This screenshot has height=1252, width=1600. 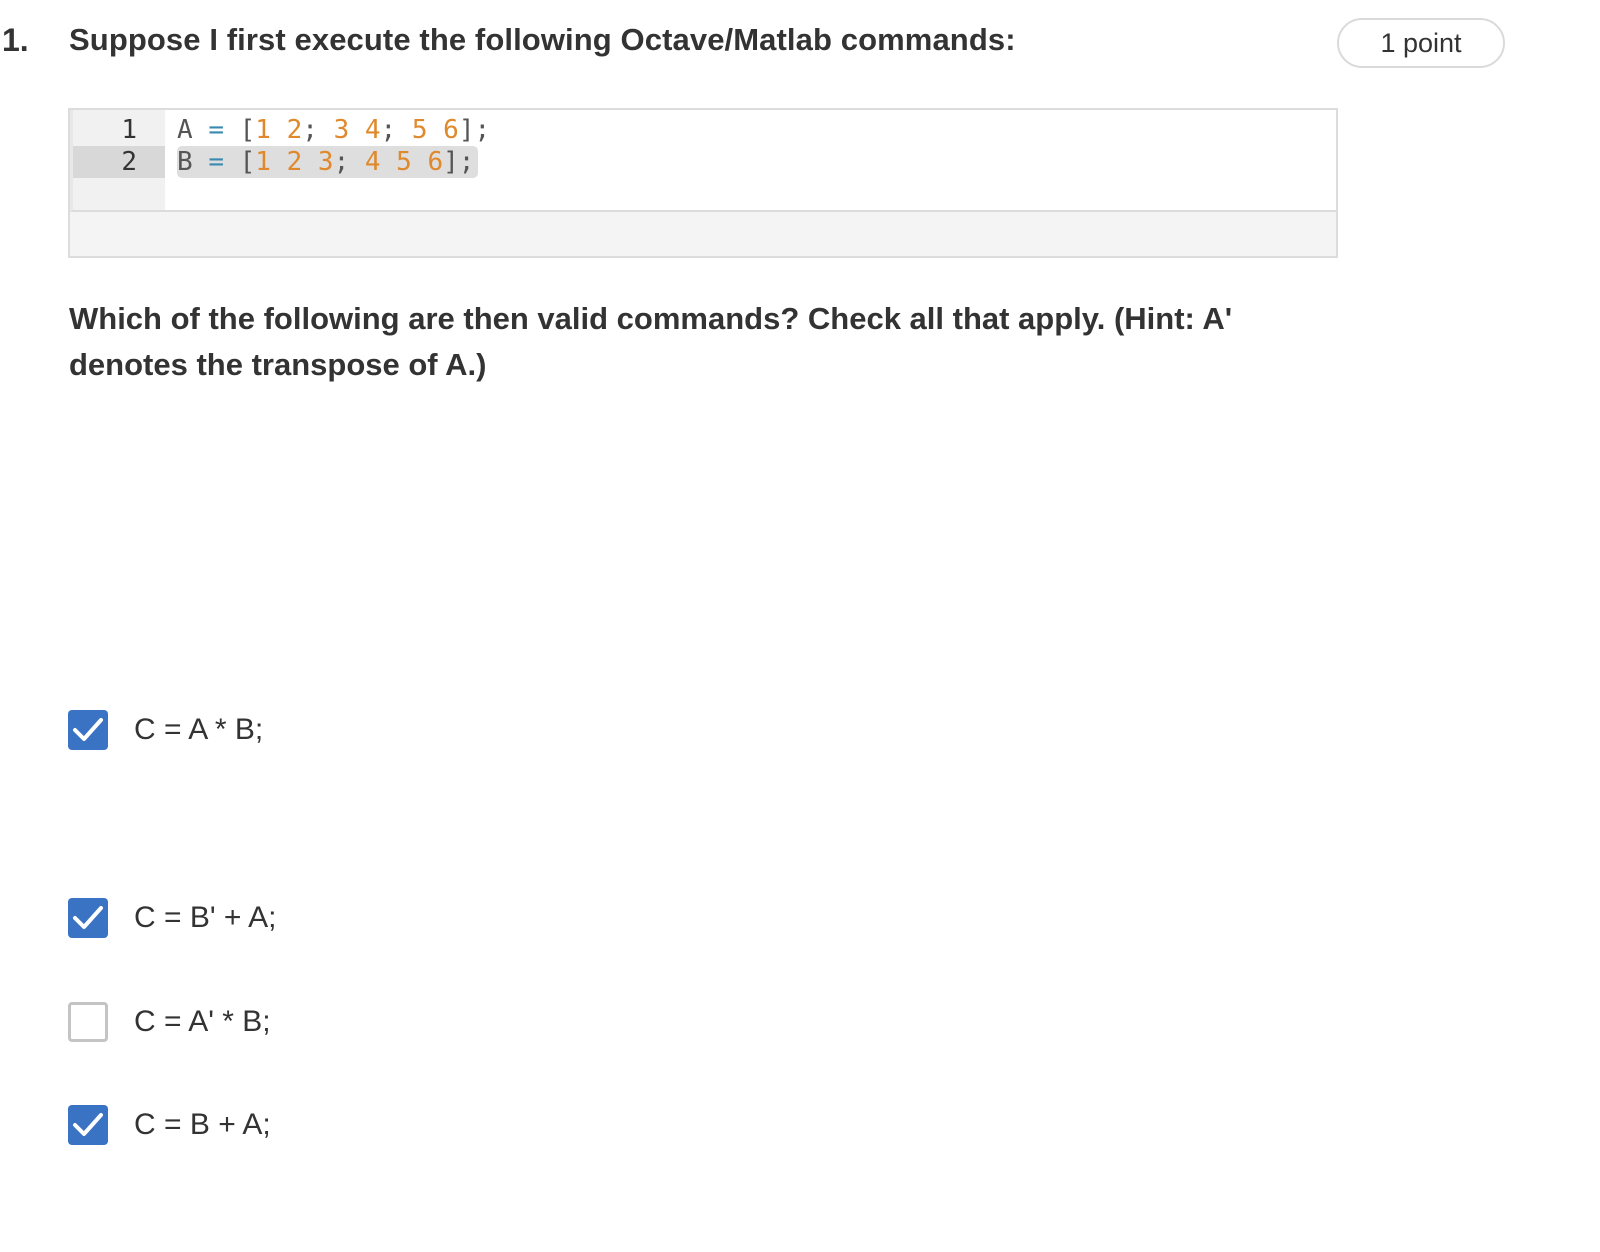 What do you see at coordinates (1421, 43) in the screenshot?
I see `points-badge: 1 point` at bounding box center [1421, 43].